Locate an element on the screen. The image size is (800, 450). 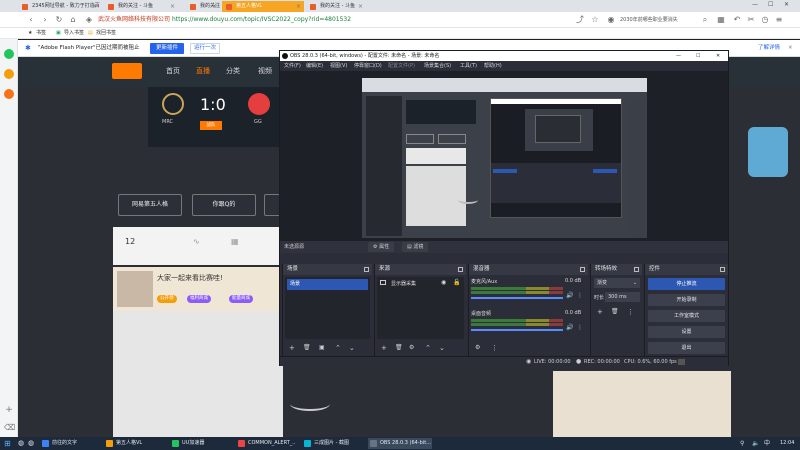
undo-icon: ↶ is located at coordinates (737, 20).